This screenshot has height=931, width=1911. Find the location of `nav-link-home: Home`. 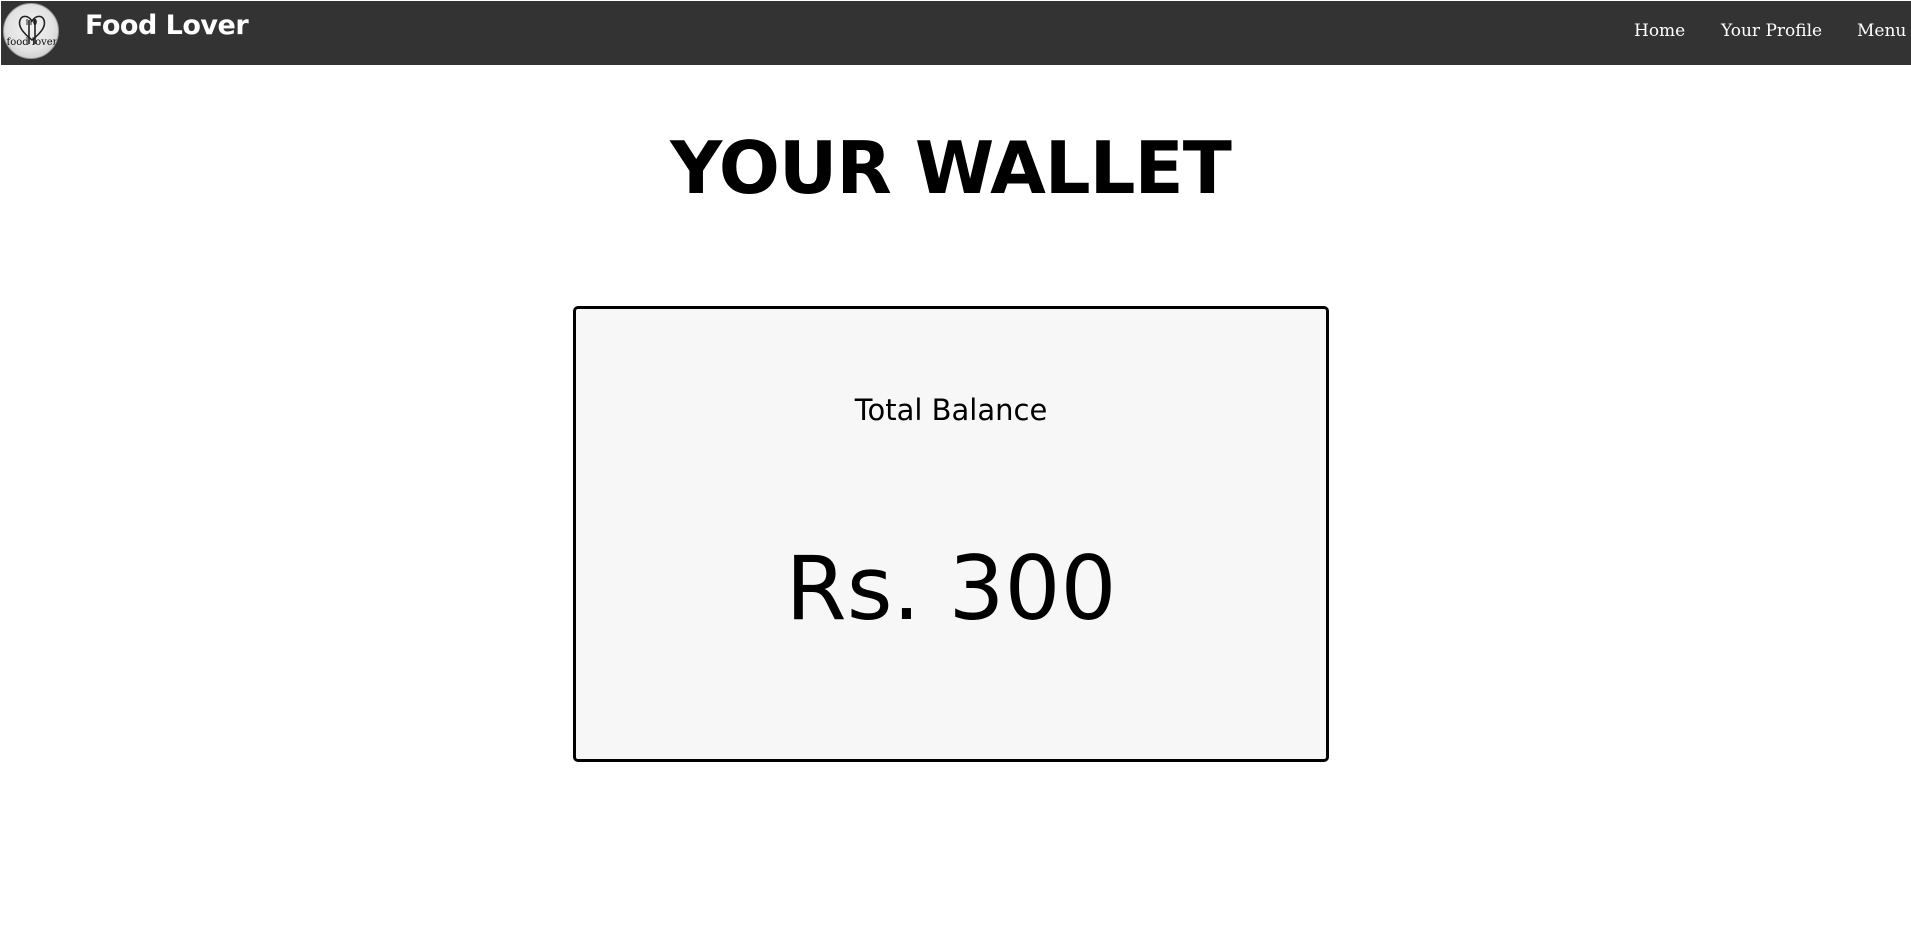

nav-link-home: Home is located at coordinates (1659, 31).